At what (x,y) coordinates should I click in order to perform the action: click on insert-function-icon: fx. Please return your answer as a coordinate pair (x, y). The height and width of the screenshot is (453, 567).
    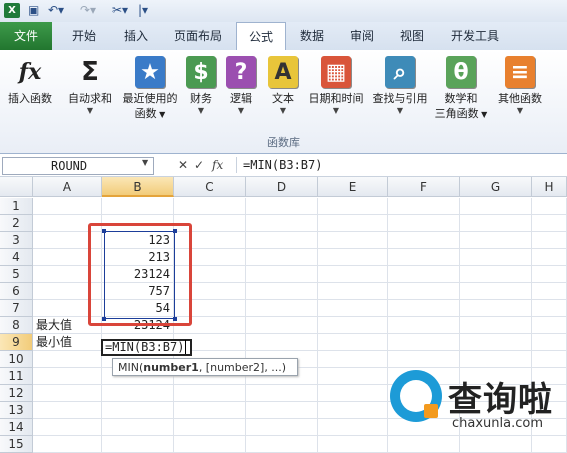
    Looking at the image, I should click on (217, 165).